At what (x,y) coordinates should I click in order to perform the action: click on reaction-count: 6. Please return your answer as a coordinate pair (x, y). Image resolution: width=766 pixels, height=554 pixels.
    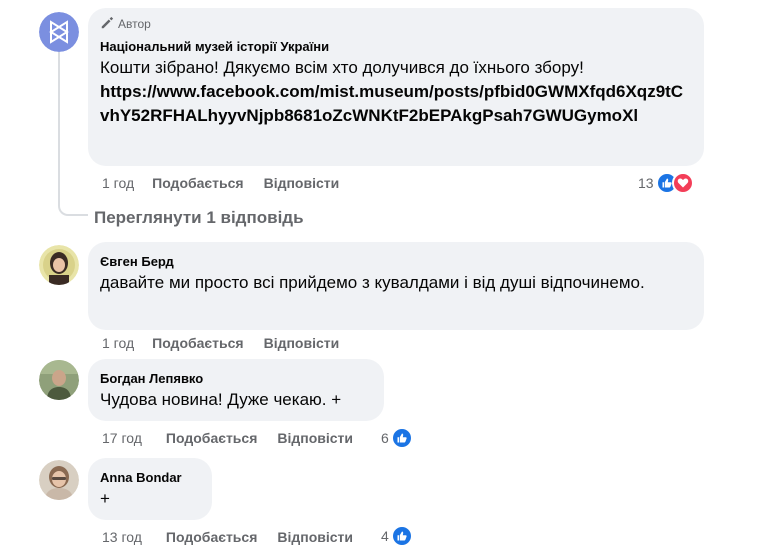
    Looking at the image, I should click on (385, 438).